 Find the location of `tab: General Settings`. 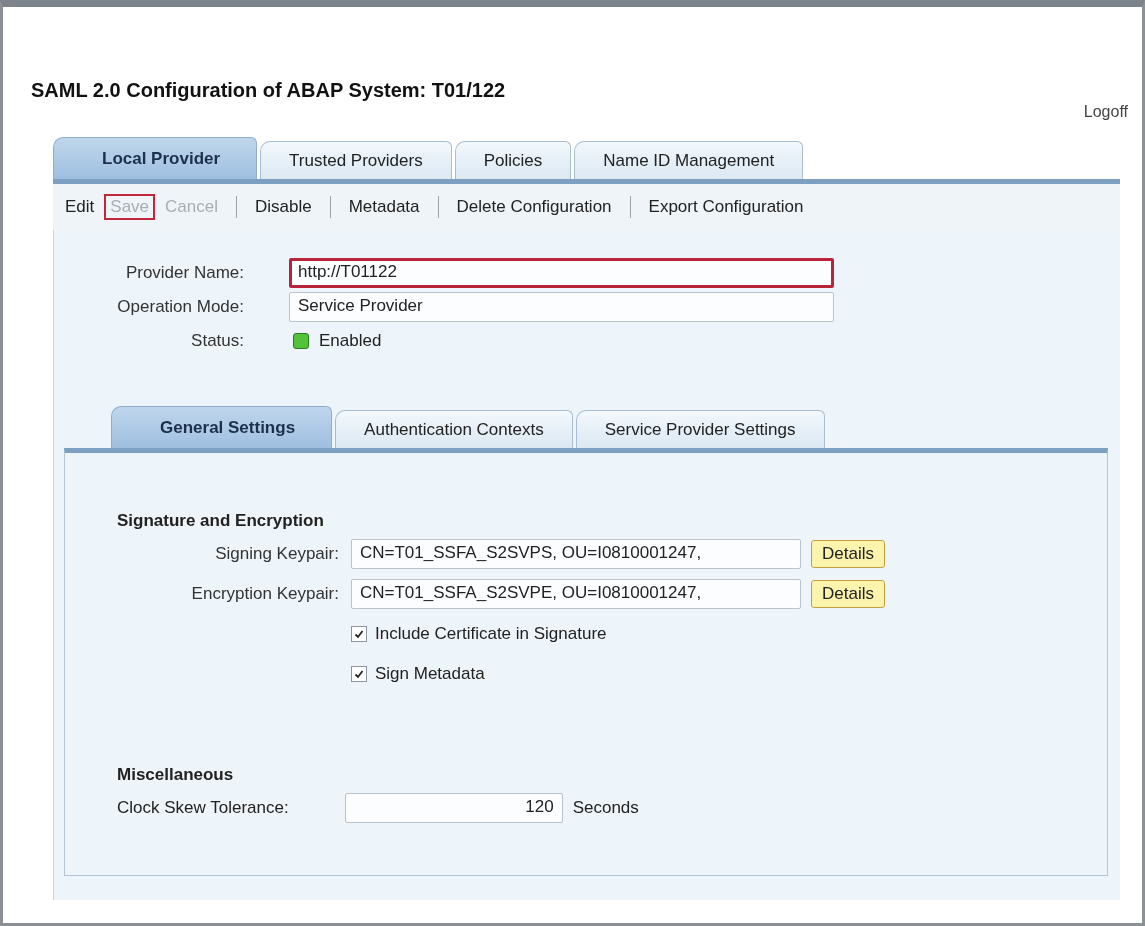

tab: General Settings is located at coordinates (222, 427).